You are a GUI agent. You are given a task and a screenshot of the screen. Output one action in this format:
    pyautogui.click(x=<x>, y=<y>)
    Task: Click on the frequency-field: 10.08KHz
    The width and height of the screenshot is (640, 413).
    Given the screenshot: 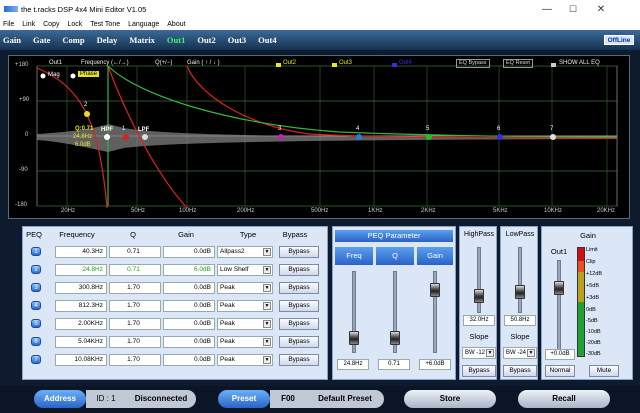 What is the action you would take?
    pyautogui.click(x=81, y=360)
    